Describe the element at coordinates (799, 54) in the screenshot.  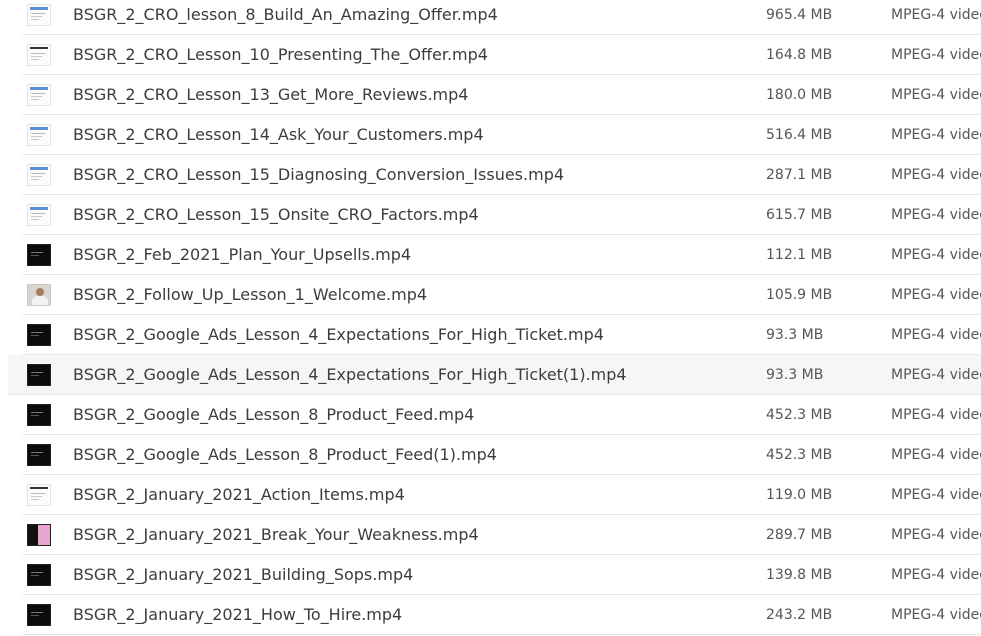
I see `file-size: 164.8 MB` at that location.